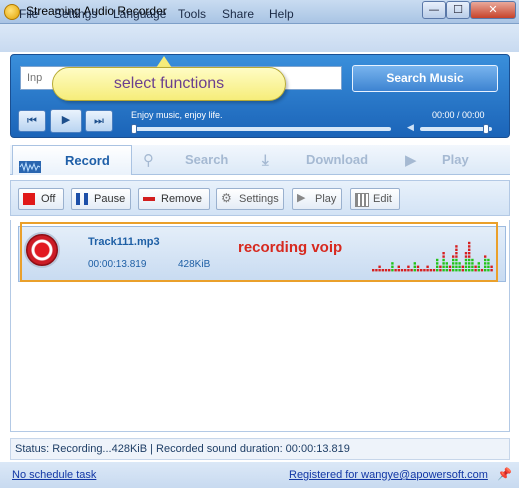 The image size is (519, 488). What do you see at coordinates (139, 14) in the screenshot?
I see `menu-language: Language` at bounding box center [139, 14].